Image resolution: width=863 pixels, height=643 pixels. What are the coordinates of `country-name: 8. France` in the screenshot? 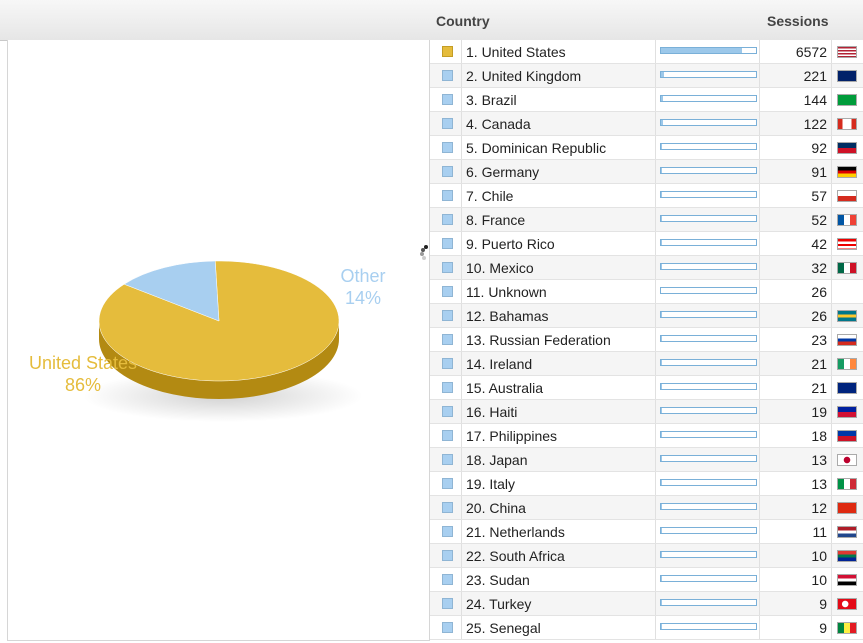 It's located at (495, 220).